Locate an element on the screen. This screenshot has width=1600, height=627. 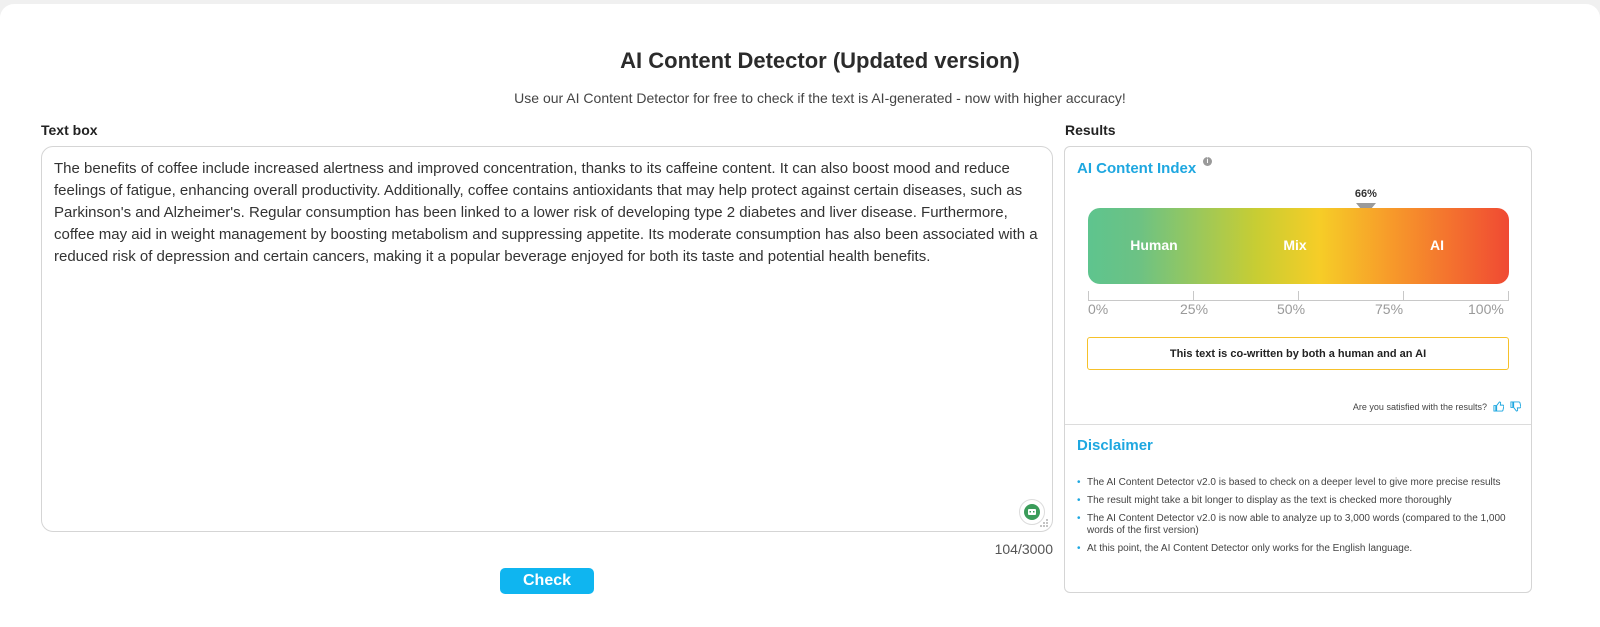
feedback-row: Are you satisfied with the results? is located at coordinates (1437, 406).